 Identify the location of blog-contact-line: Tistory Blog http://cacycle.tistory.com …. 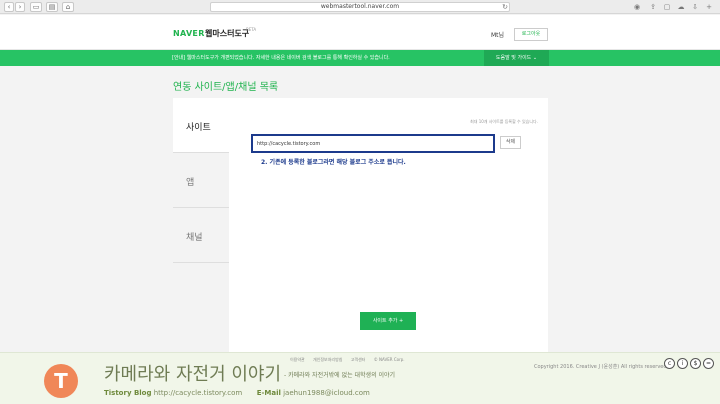
(237, 393).